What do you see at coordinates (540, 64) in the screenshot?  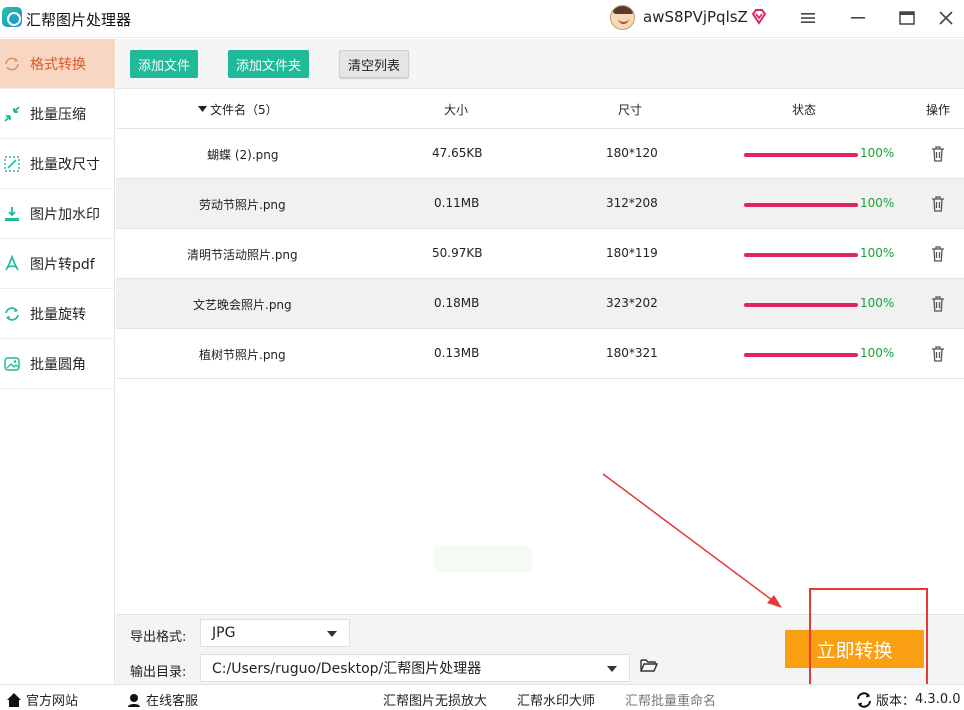 I see `toolbar: 添加文件 添加文件夹 清空列表` at bounding box center [540, 64].